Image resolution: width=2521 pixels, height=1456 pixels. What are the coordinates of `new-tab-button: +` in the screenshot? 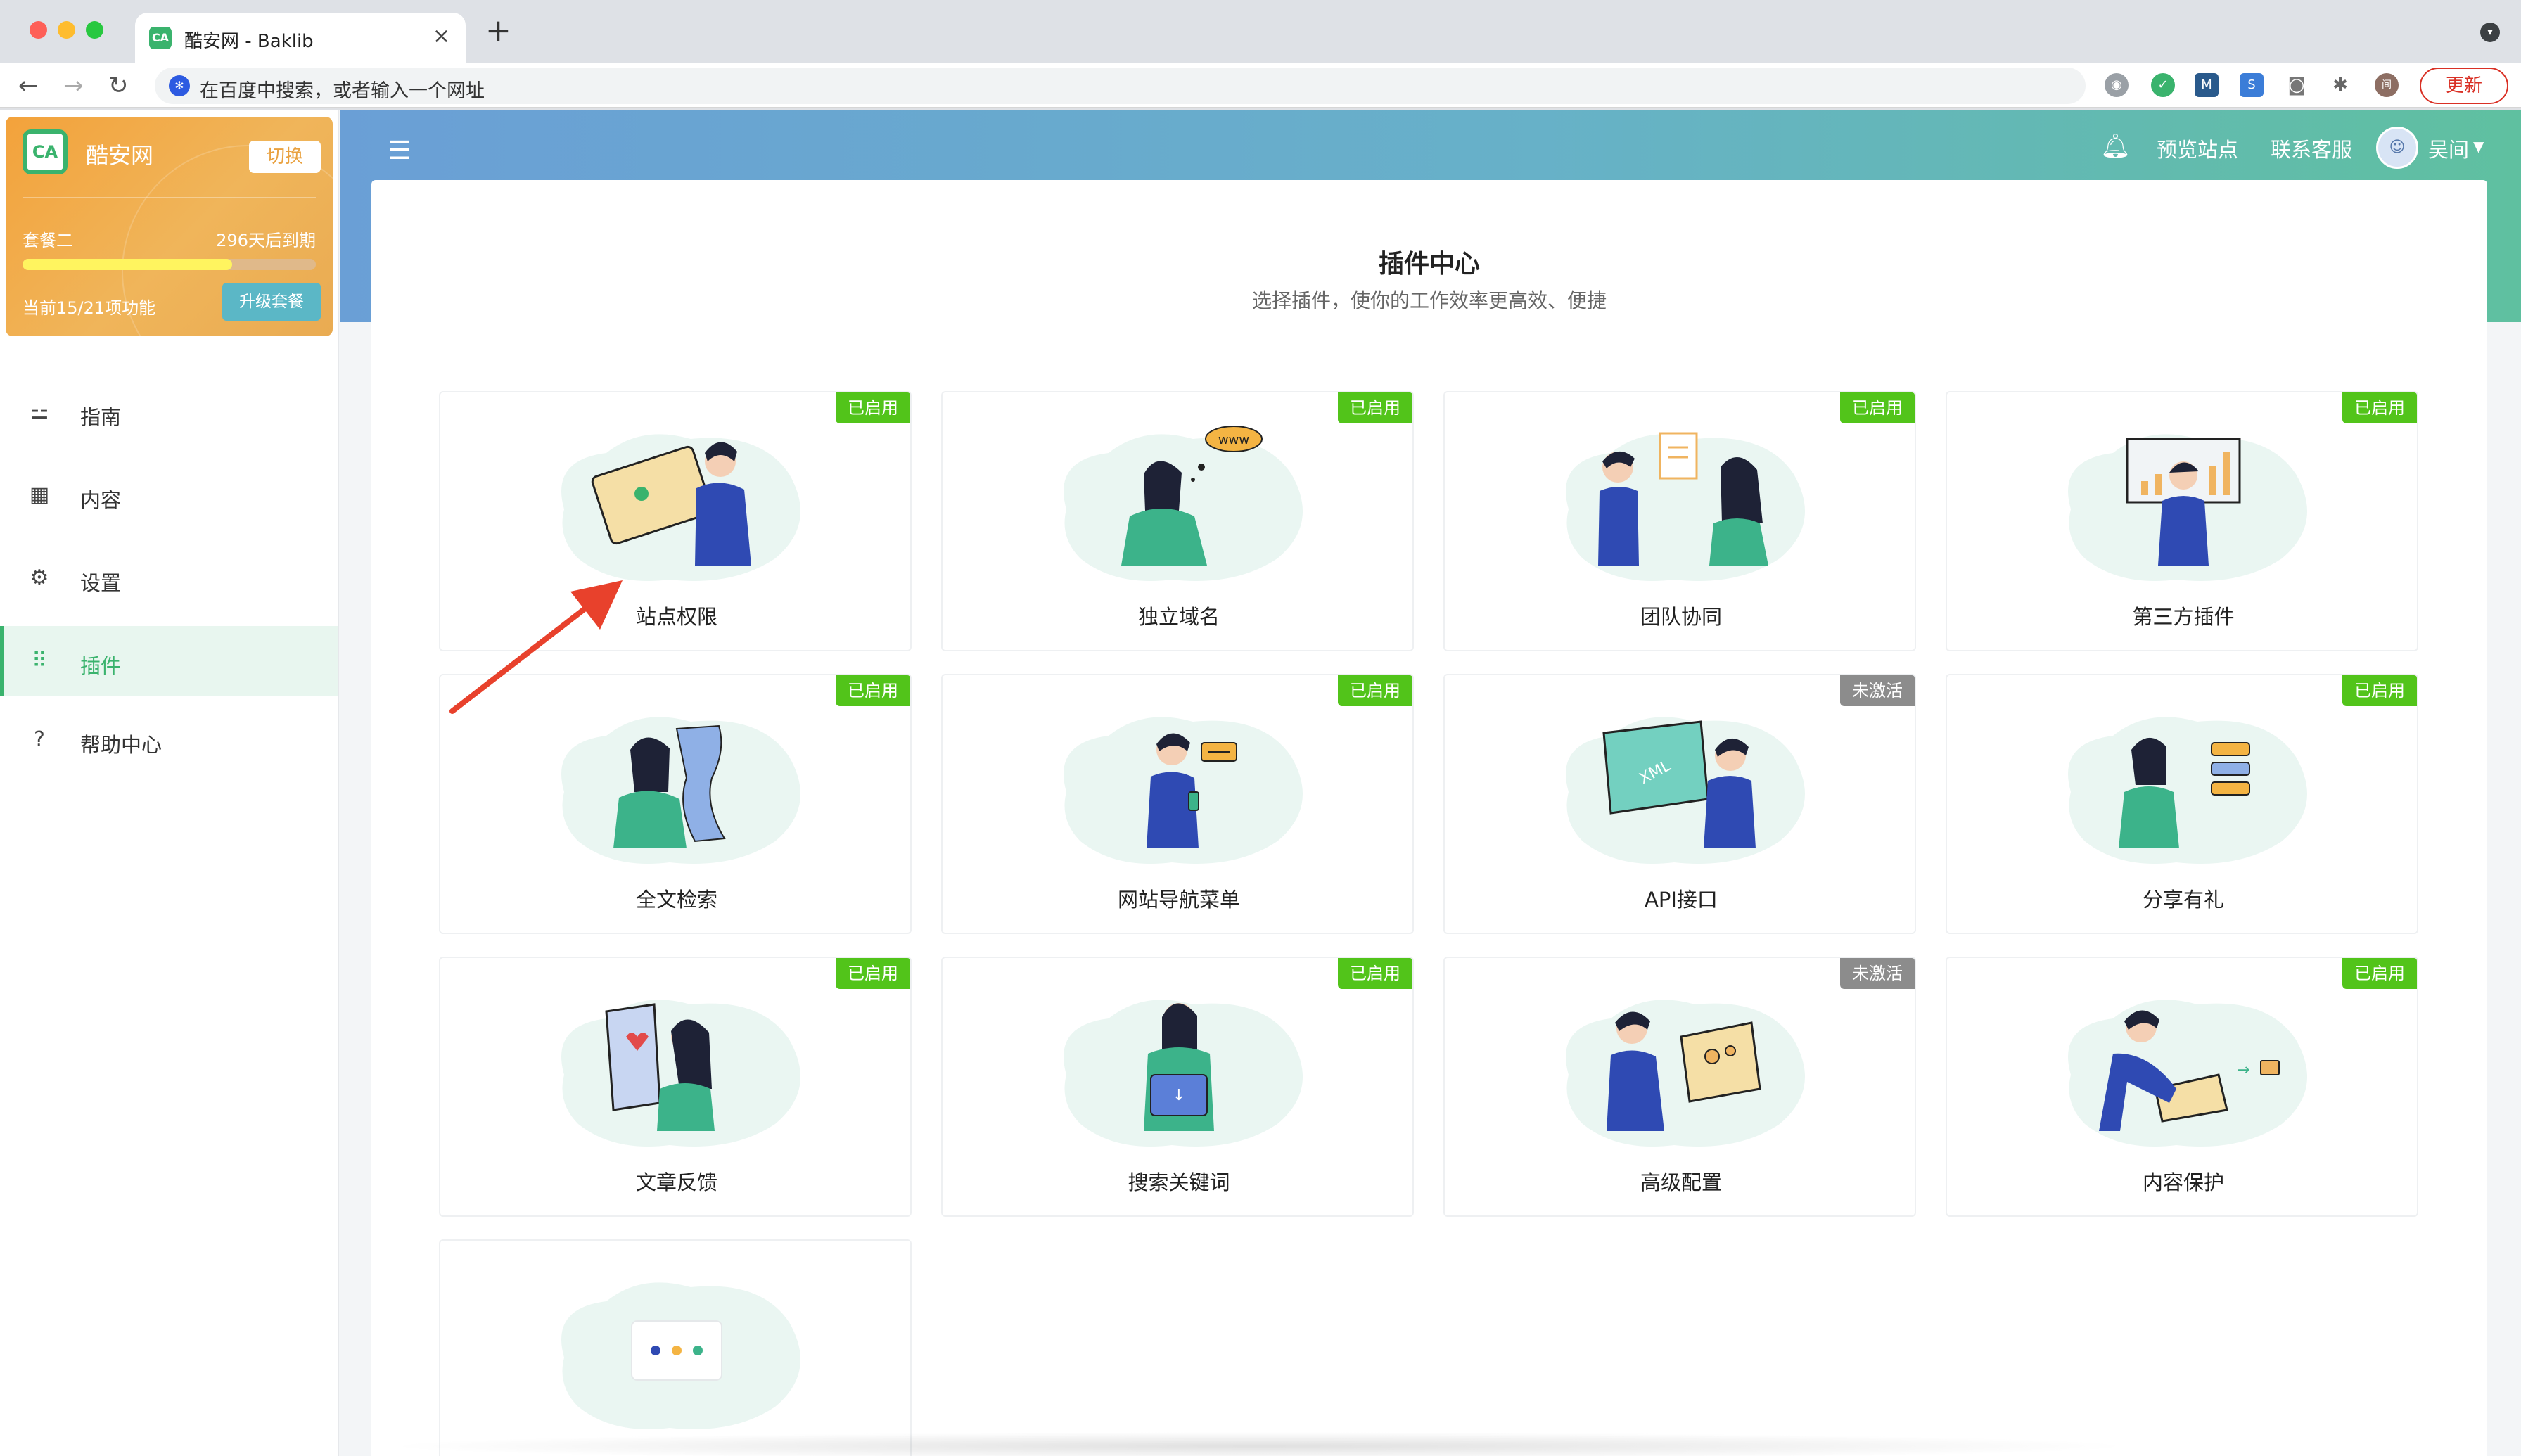 It's located at (498, 30).